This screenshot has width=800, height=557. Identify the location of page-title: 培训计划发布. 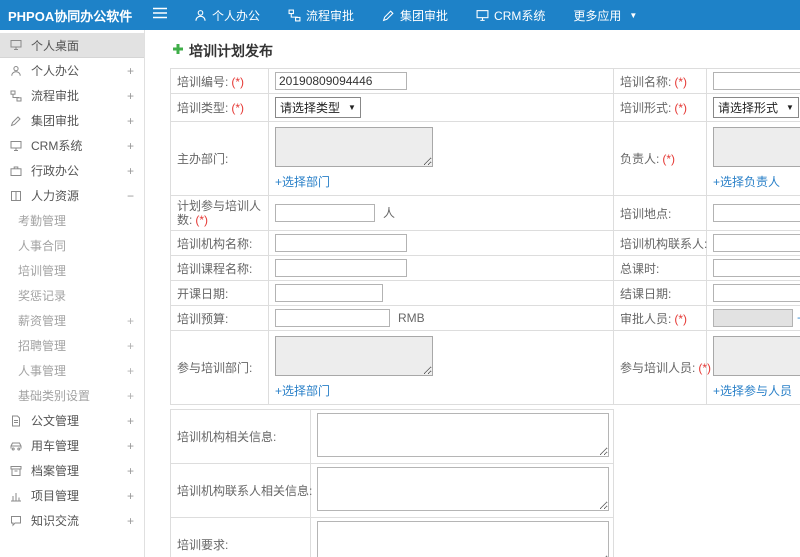
(231, 51).